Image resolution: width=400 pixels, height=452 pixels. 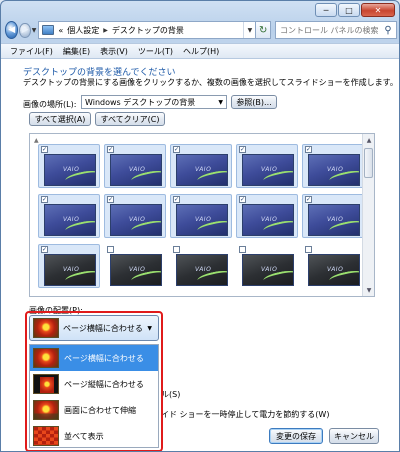 I want to click on cancel-button: キャンセル, so click(x=354, y=436).